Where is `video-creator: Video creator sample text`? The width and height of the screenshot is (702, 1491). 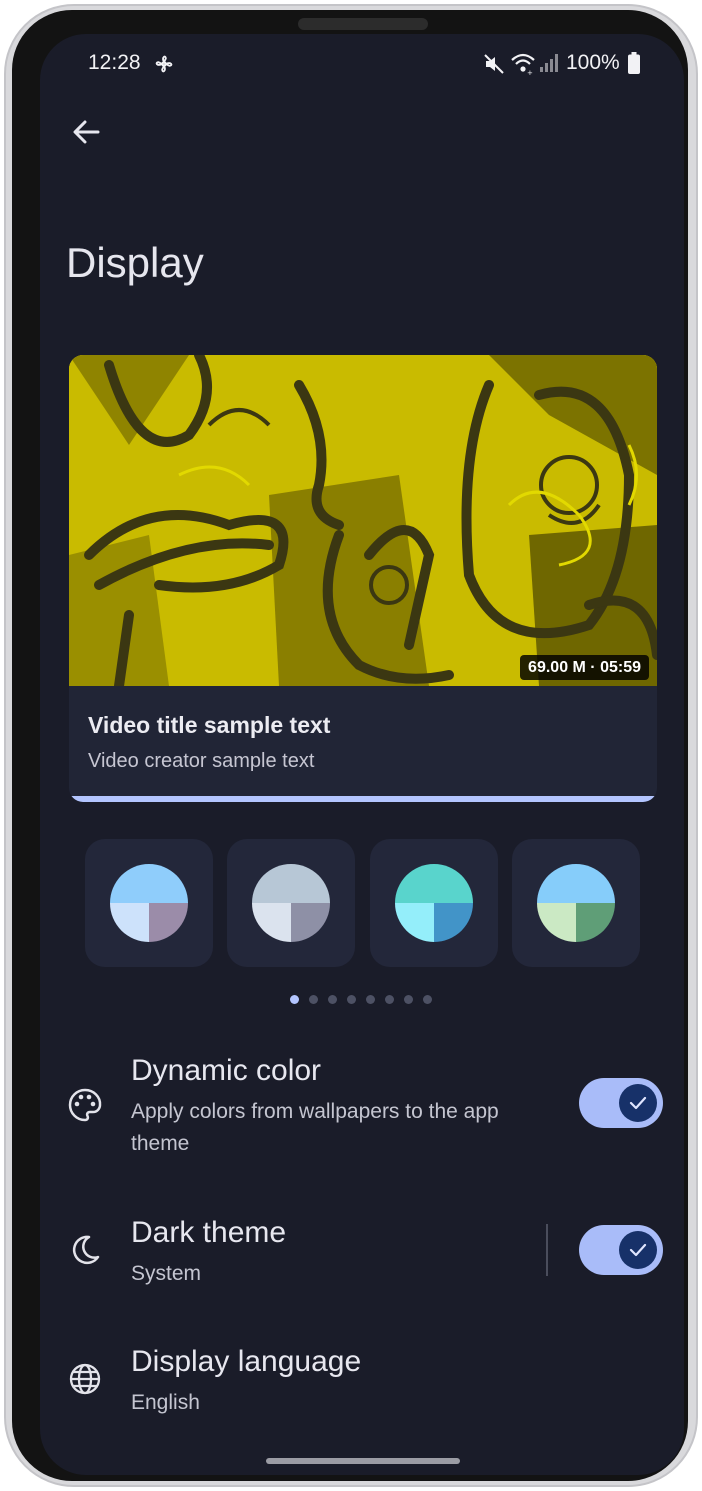
video-creator: Video creator sample text is located at coordinates (201, 761).